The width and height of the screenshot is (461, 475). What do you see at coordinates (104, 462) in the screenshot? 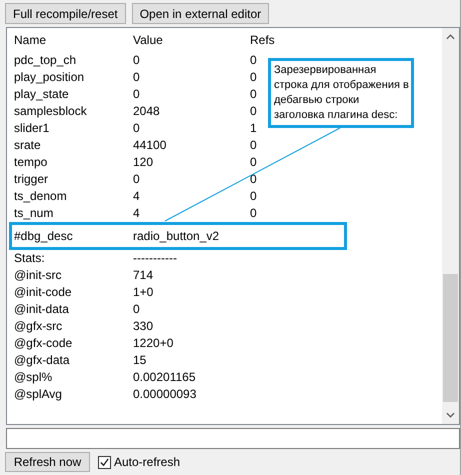
I see `checkbox` at bounding box center [104, 462].